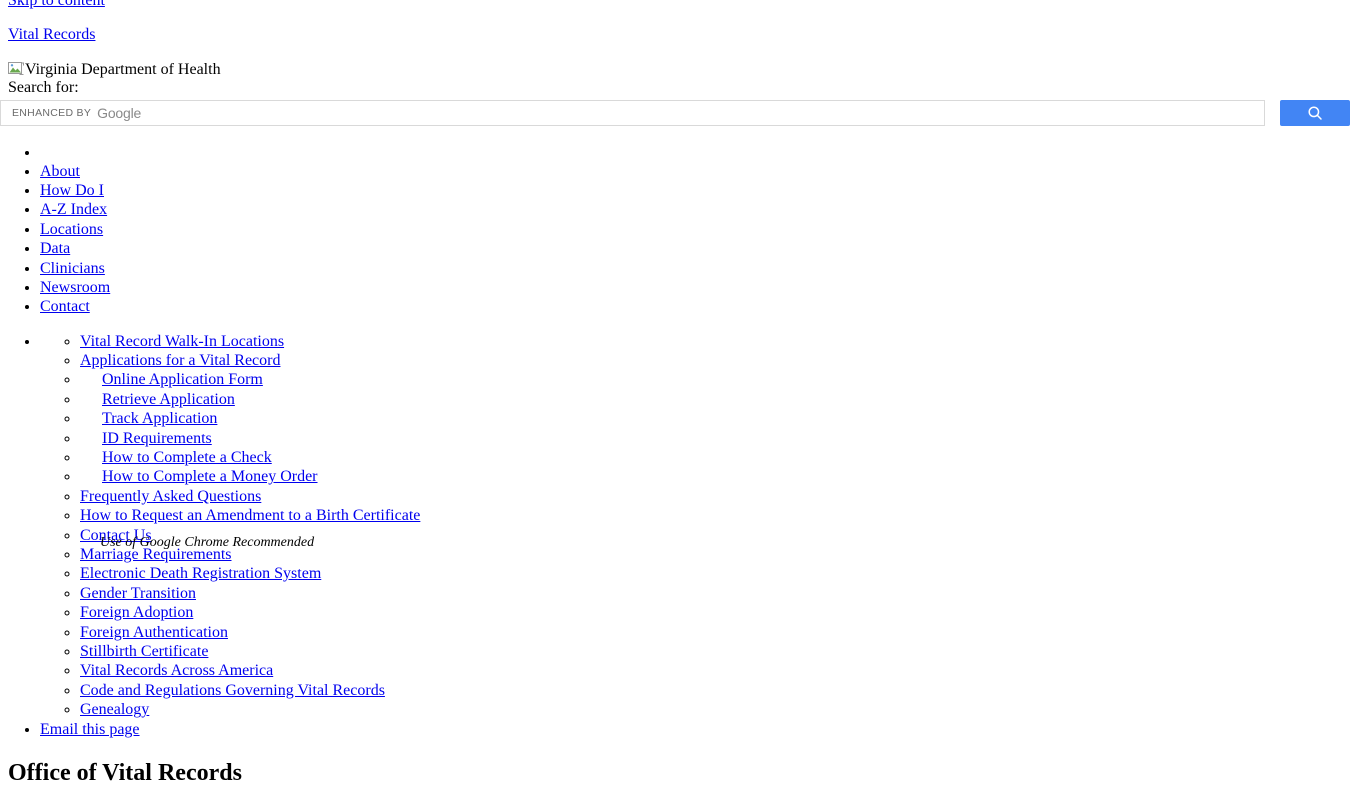  I want to click on section-nav-link: Retrieve Application, so click(168, 399).